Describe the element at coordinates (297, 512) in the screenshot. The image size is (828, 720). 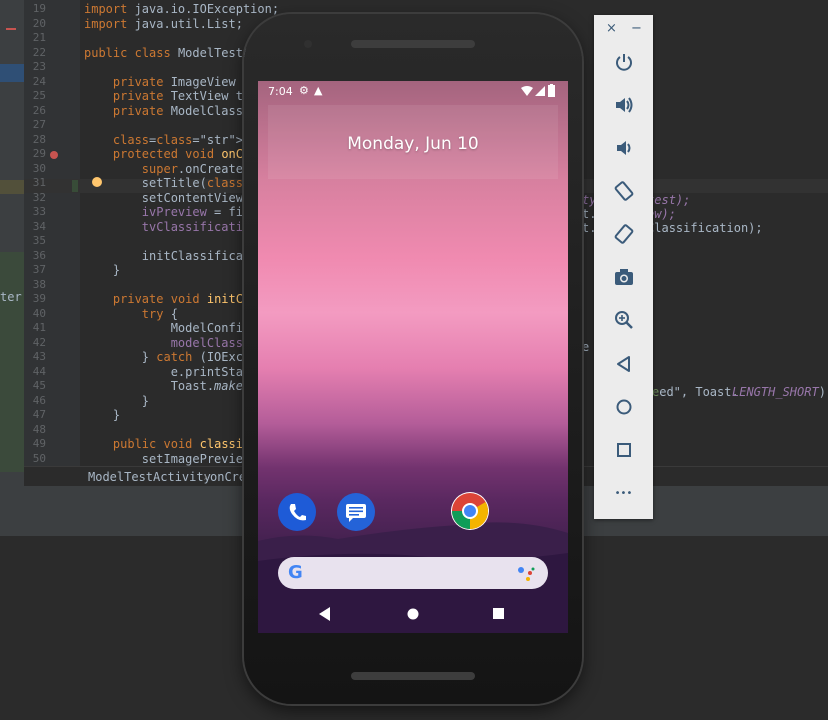
I see `phone-app-icon` at that location.